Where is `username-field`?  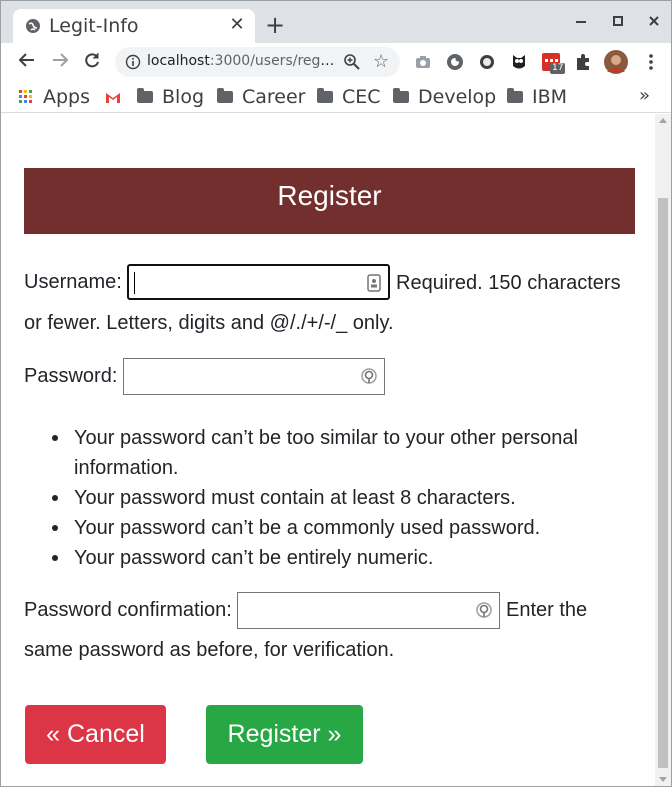
username-field is located at coordinates (258, 282).